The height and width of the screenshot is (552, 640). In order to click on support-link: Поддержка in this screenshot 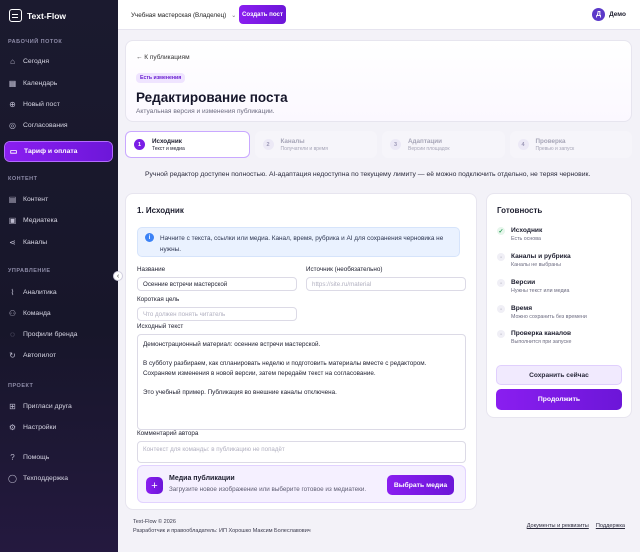, I will do `click(610, 526)`.